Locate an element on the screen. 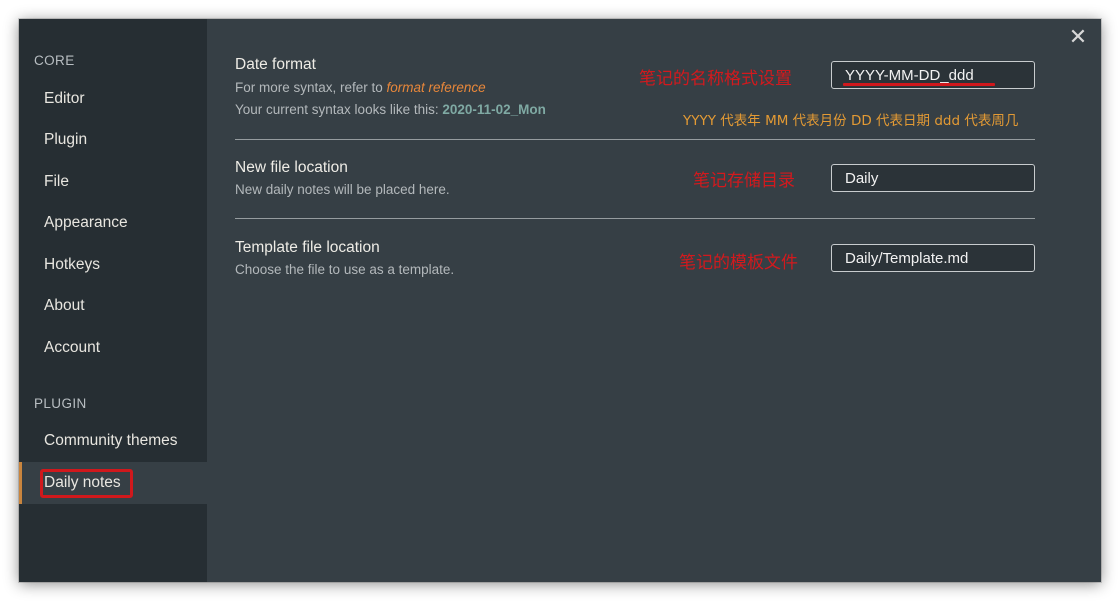 This screenshot has height=601, width=1120. setting-name-new-file-location: New file location is located at coordinates (291, 167).